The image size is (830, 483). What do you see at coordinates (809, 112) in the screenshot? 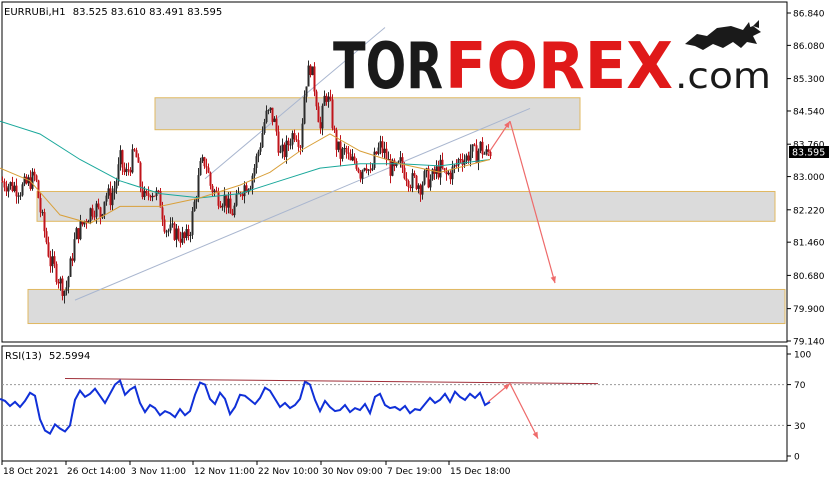
I see `price-tick-label: 84.540` at bounding box center [809, 112].